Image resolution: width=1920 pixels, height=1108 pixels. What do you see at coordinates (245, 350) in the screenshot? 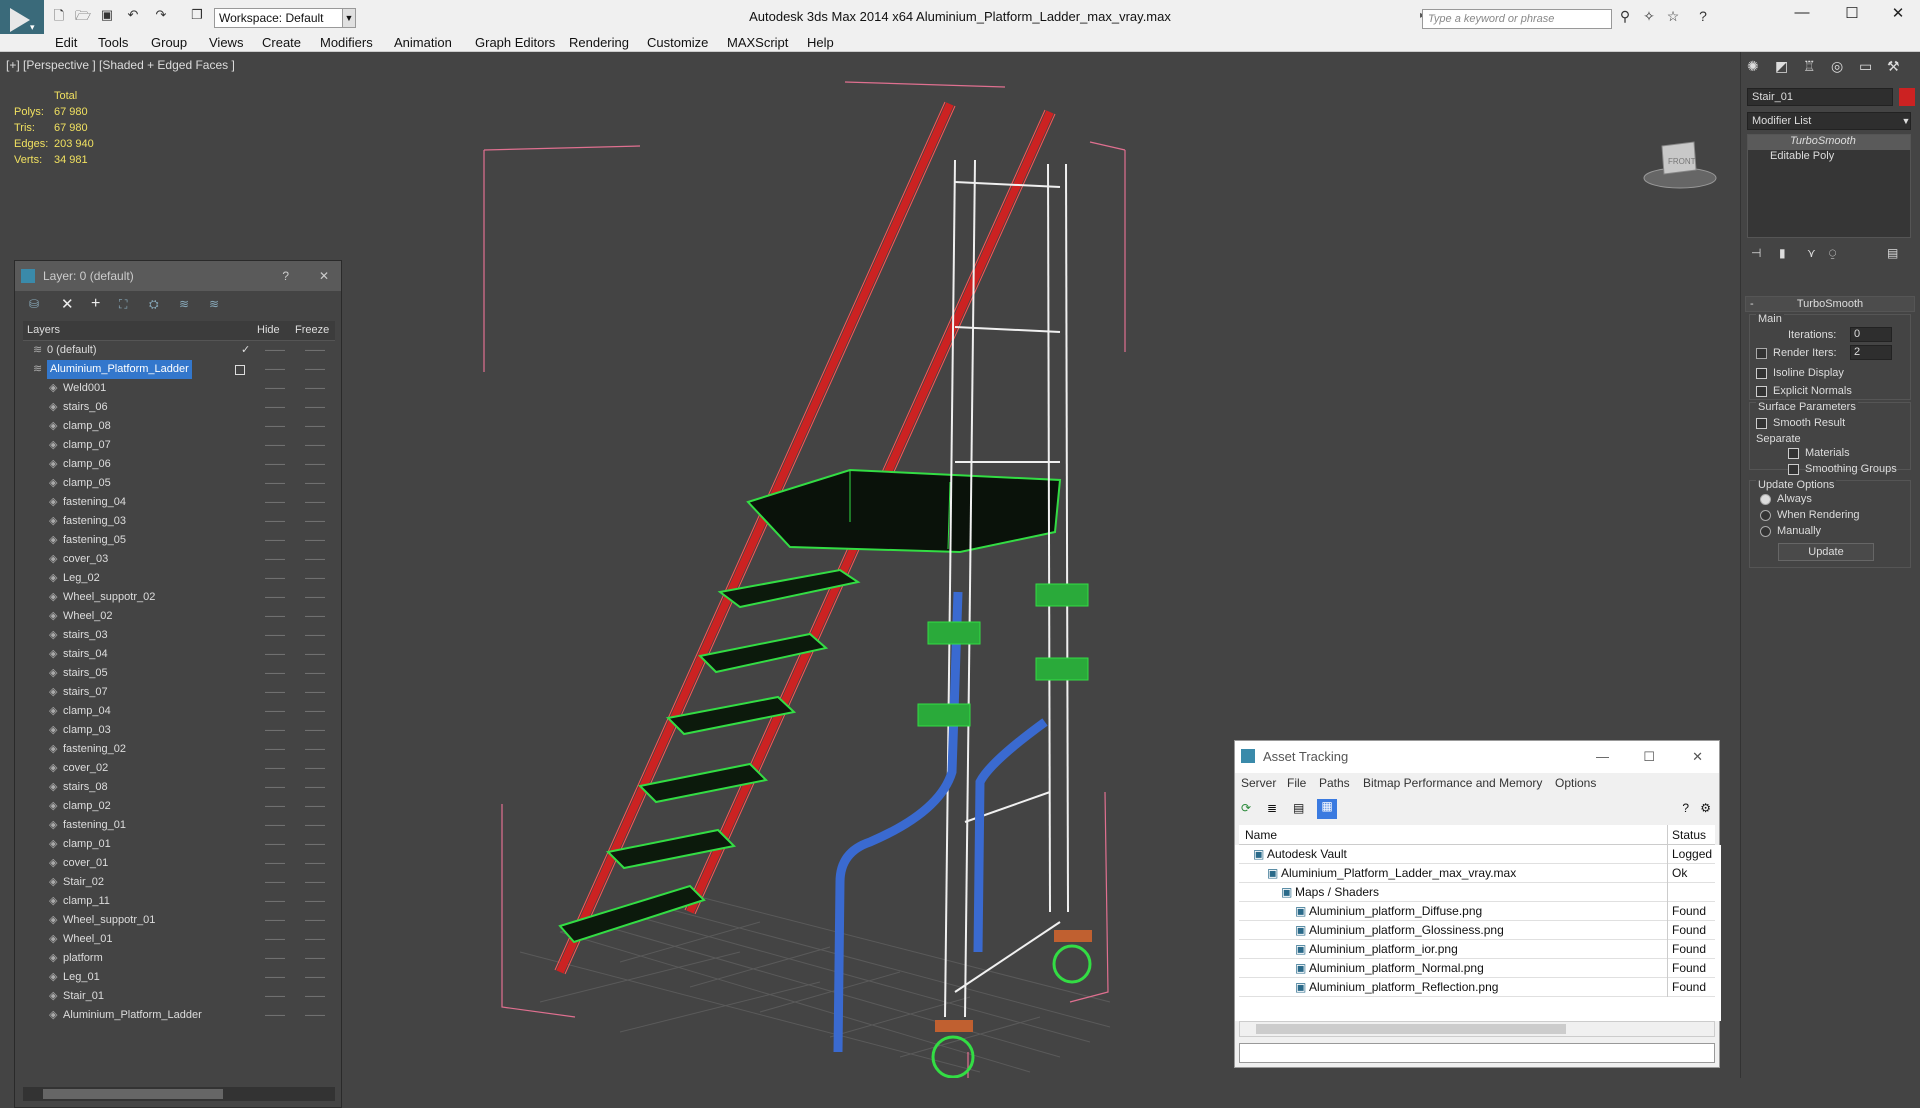
I see `current-layer-check-icon: ✓` at bounding box center [245, 350].